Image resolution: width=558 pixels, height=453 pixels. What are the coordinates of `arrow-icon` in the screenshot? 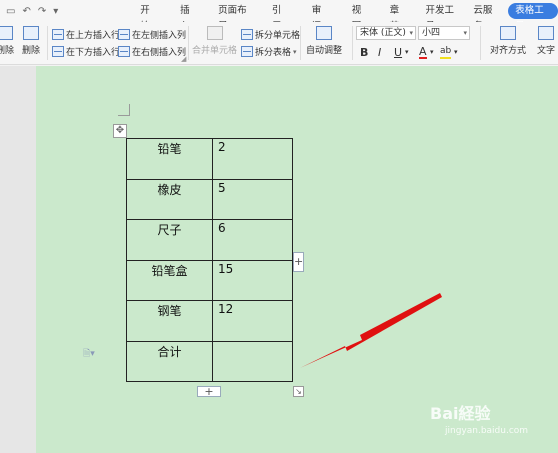 It's located at (371, 330).